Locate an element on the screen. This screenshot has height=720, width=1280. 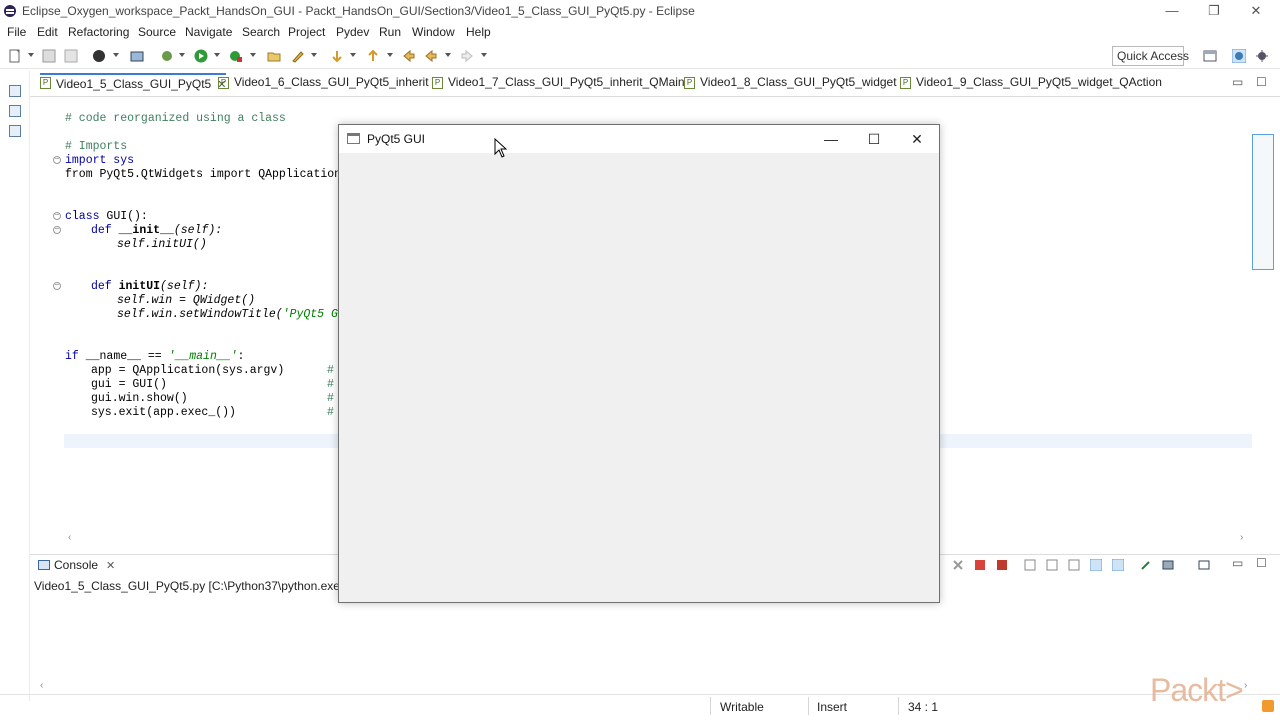
code-line: if __name__ == '__main__': is located at coordinates (154, 357).